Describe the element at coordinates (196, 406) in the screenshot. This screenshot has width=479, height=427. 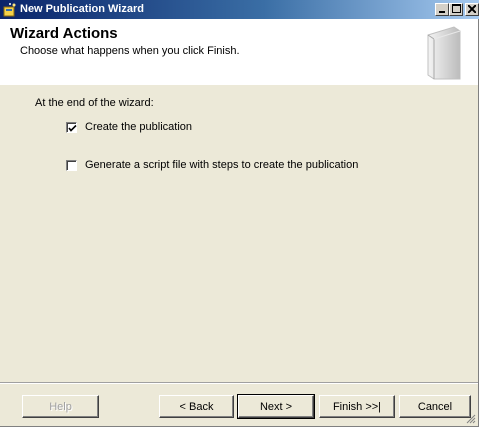
I see `back-button: < Back` at that location.